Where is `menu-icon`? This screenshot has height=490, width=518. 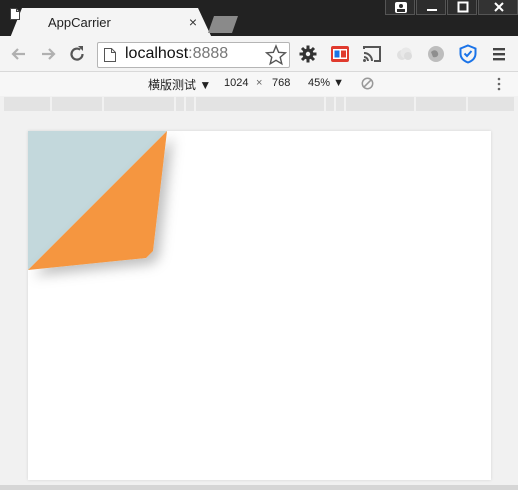 menu-icon is located at coordinates (499, 54).